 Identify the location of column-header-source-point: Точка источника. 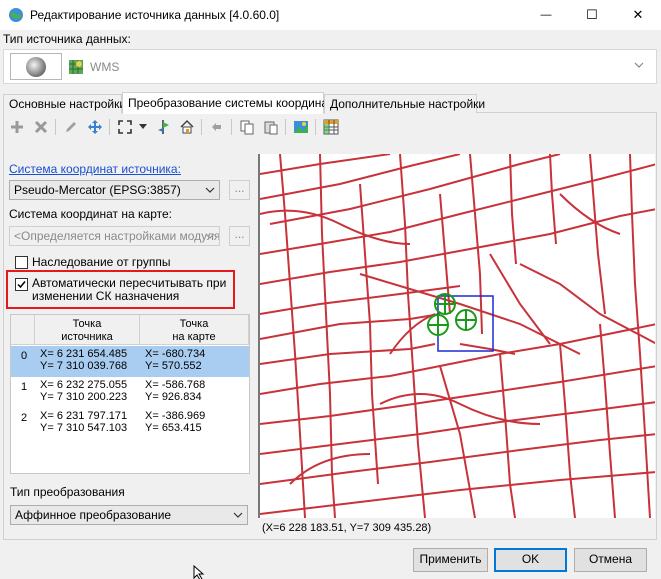
(87, 330).